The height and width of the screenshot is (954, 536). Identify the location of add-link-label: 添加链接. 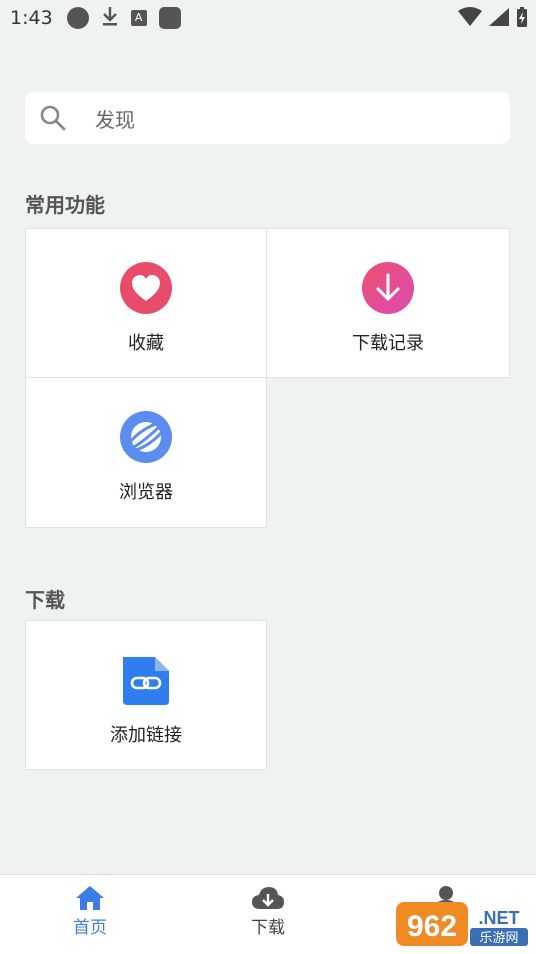
(146, 735).